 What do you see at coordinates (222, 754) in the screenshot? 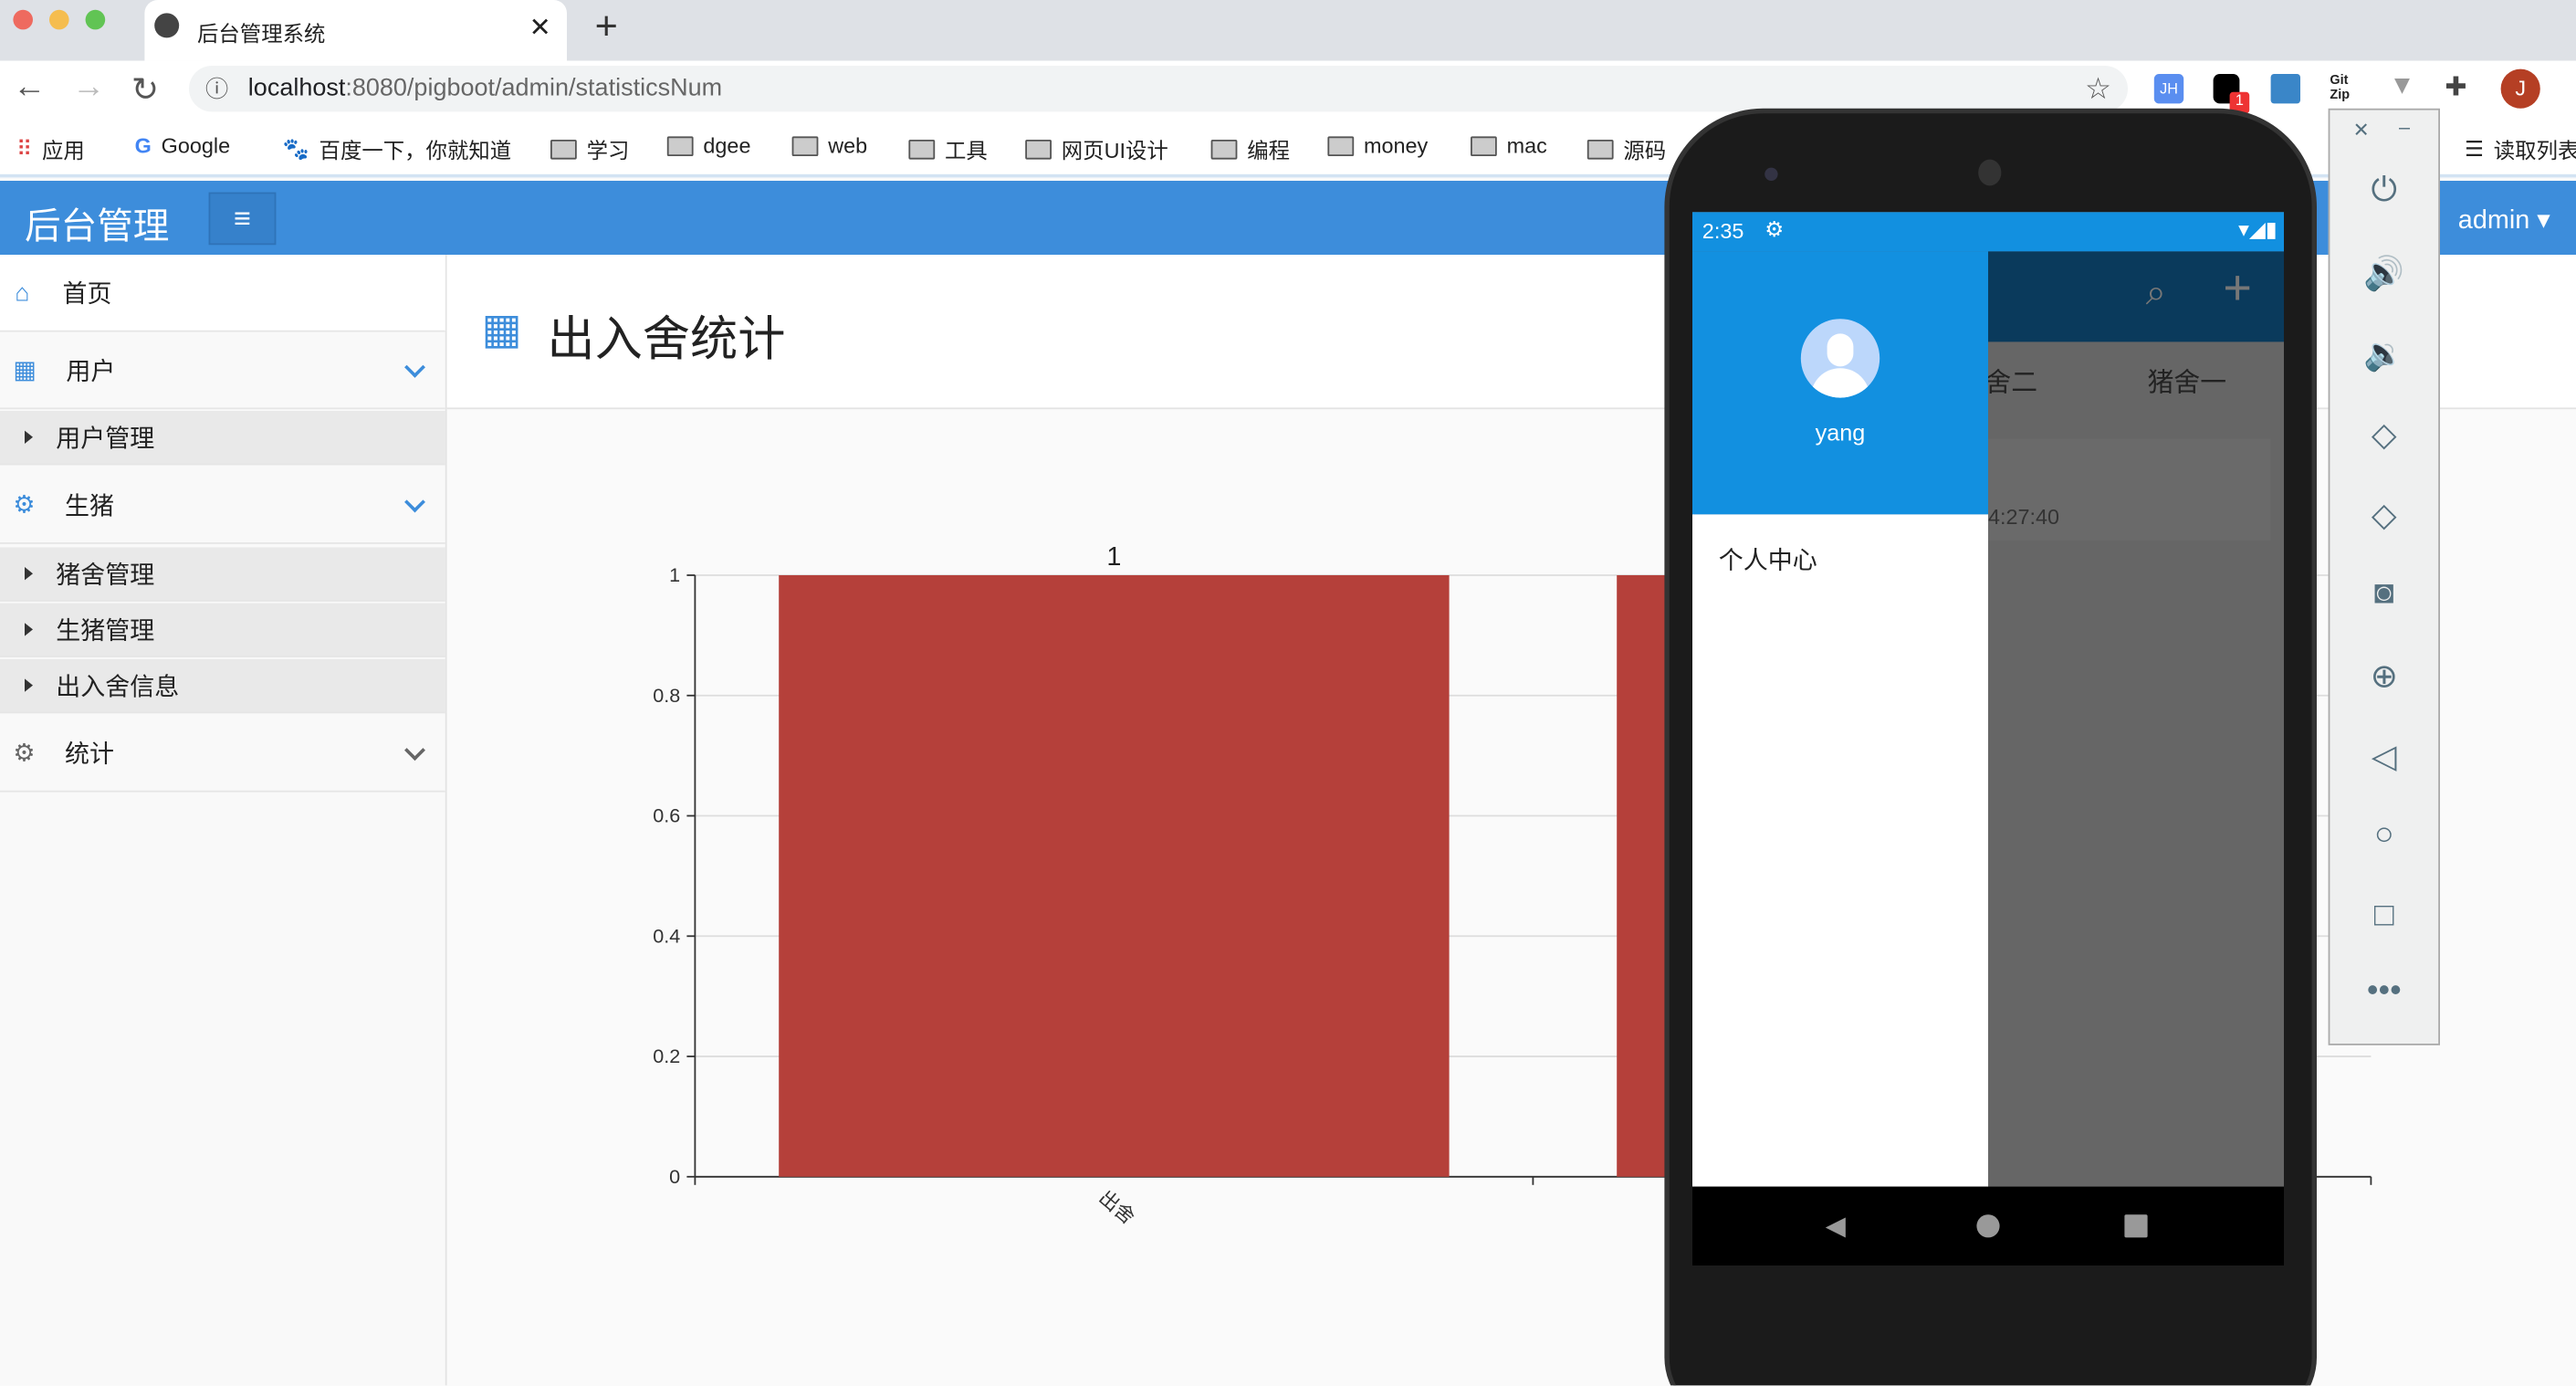
I see `sidebar-item-statistics: ⚙ 统计` at bounding box center [222, 754].